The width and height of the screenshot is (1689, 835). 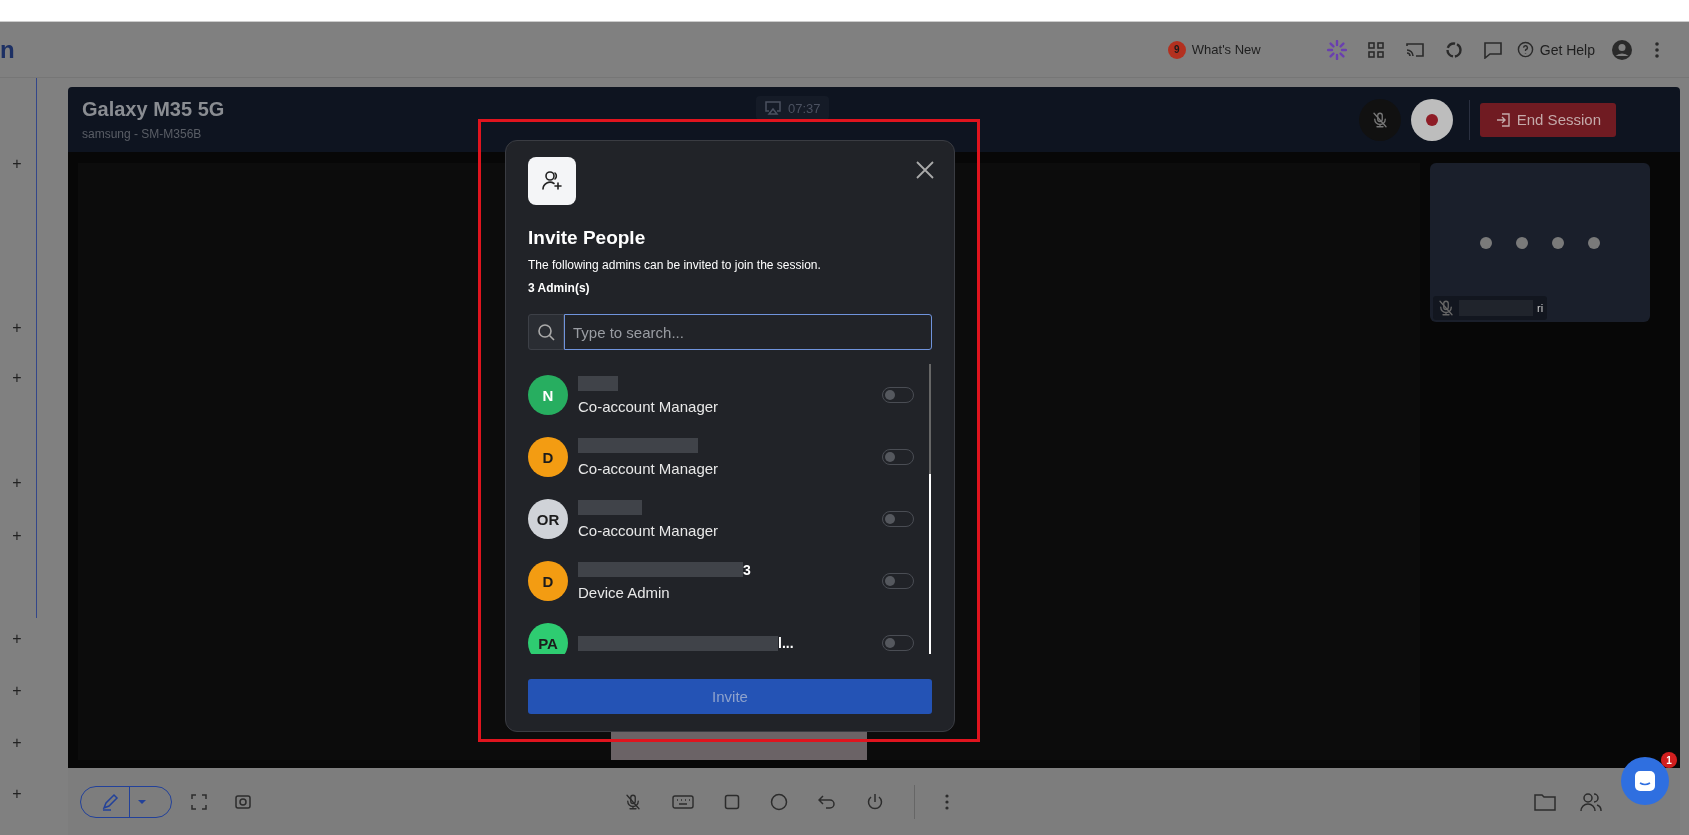 What do you see at coordinates (559, 288) in the screenshot?
I see `admin-count: 3 Admin(s)` at bounding box center [559, 288].